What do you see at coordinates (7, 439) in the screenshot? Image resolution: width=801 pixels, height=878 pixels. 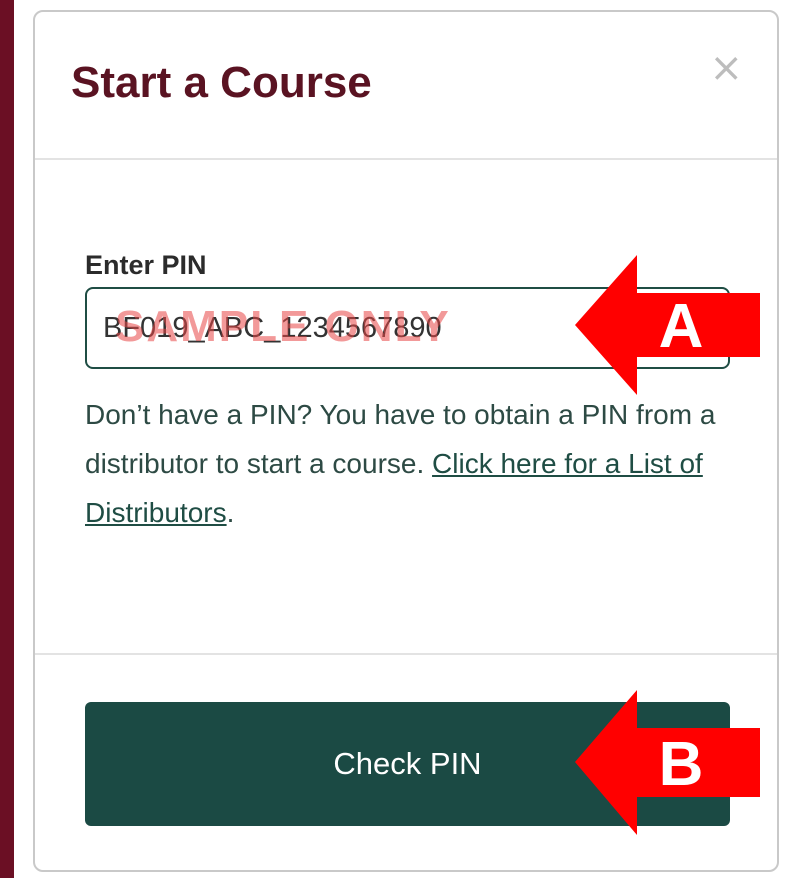 I see `page-left-edge` at bounding box center [7, 439].